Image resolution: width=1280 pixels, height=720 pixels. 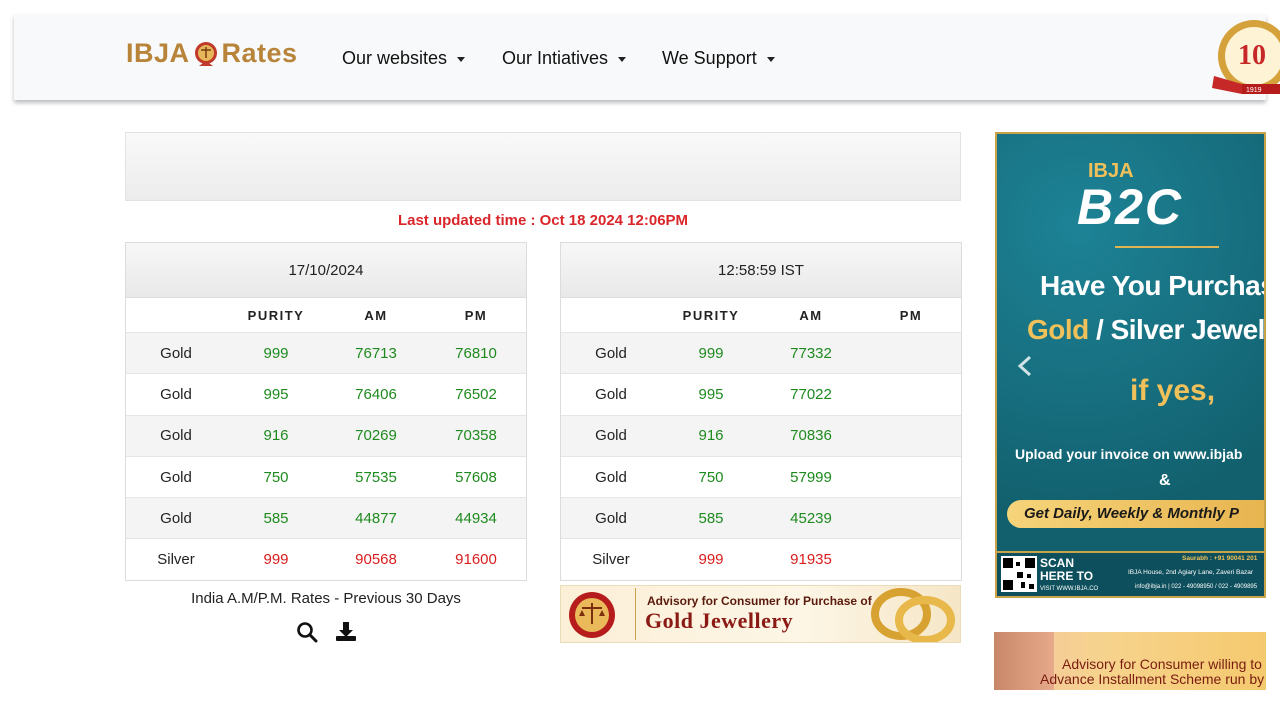 What do you see at coordinates (476, 436) in the screenshot?
I see `pm-rate-cell: 70358` at bounding box center [476, 436].